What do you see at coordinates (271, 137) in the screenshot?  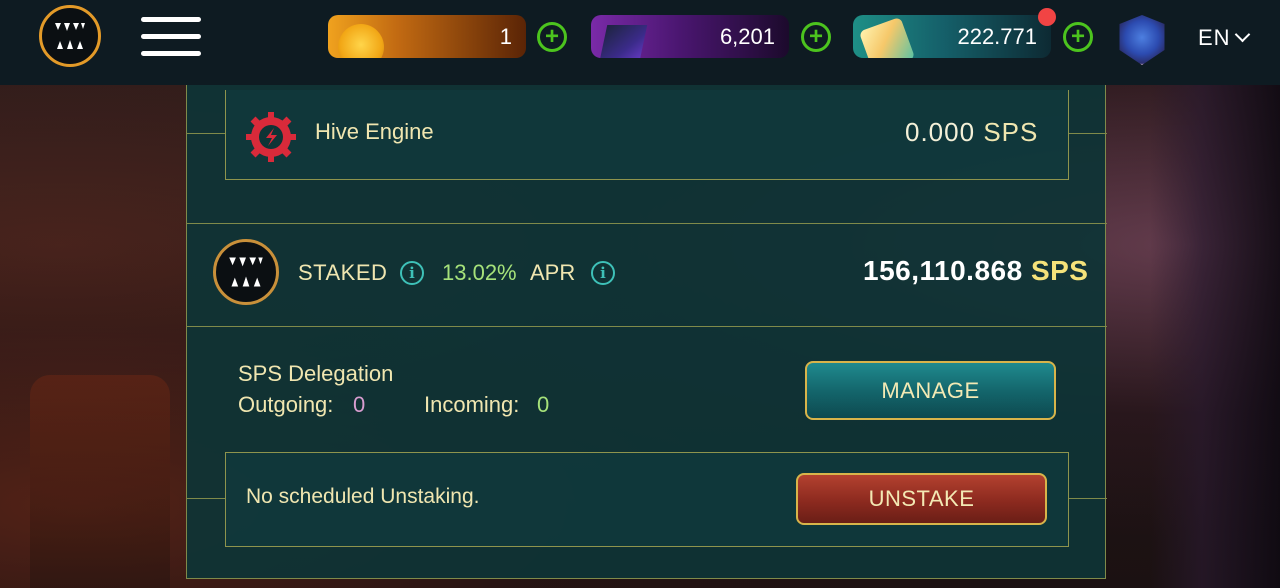 I see `hive-engine-icon` at bounding box center [271, 137].